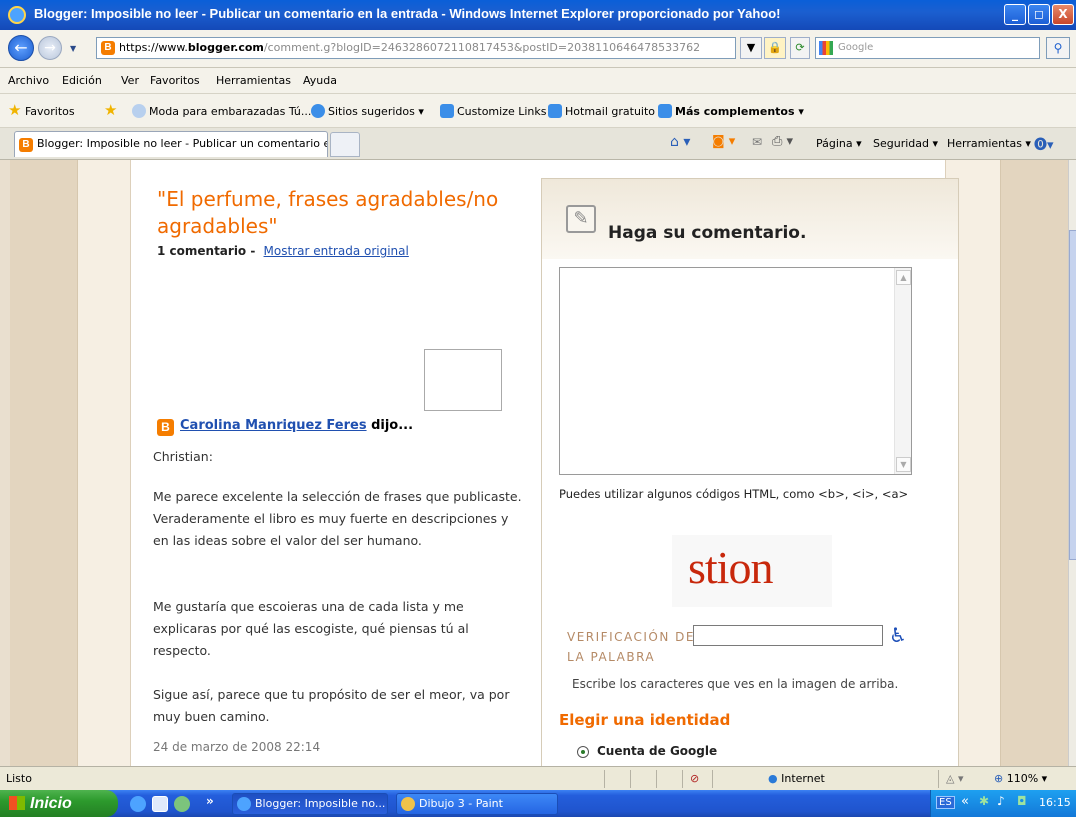 The width and height of the screenshot is (1076, 817). Describe the element at coordinates (694, 778) in the screenshot. I see `privacy-icon: ⊘` at that location.